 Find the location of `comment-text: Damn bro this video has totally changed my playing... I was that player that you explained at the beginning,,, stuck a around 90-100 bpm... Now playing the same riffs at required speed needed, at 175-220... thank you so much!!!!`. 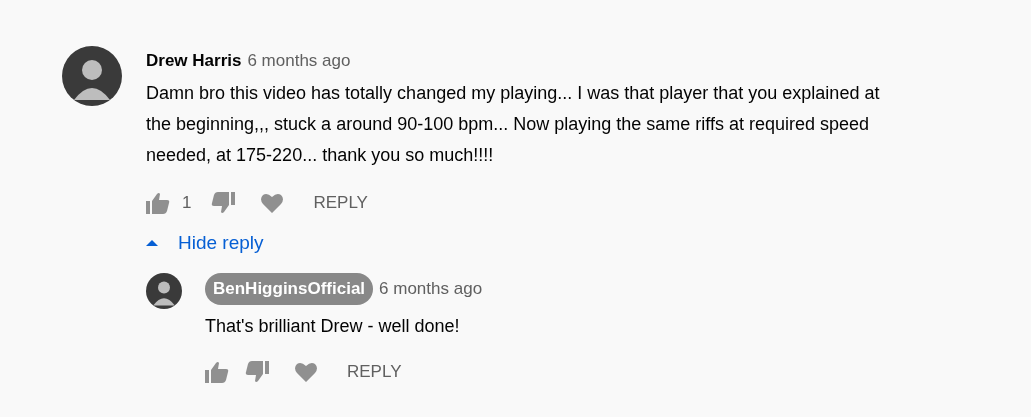

comment-text: Damn bro this video has totally changed my playing... I was that player that you explained at the beginning,,, stuck a around 90-100 bpm... Now playing the same riffs at required speed needed, at 175-220... thank you so much!!!! is located at coordinates (513, 124).